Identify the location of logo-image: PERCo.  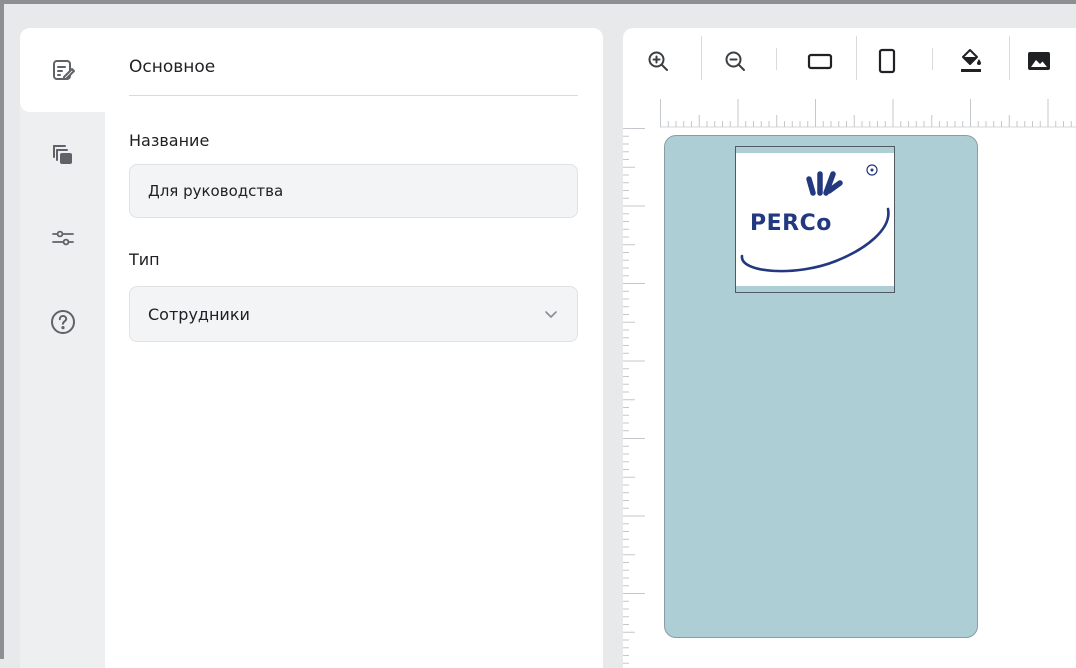
(815, 219).